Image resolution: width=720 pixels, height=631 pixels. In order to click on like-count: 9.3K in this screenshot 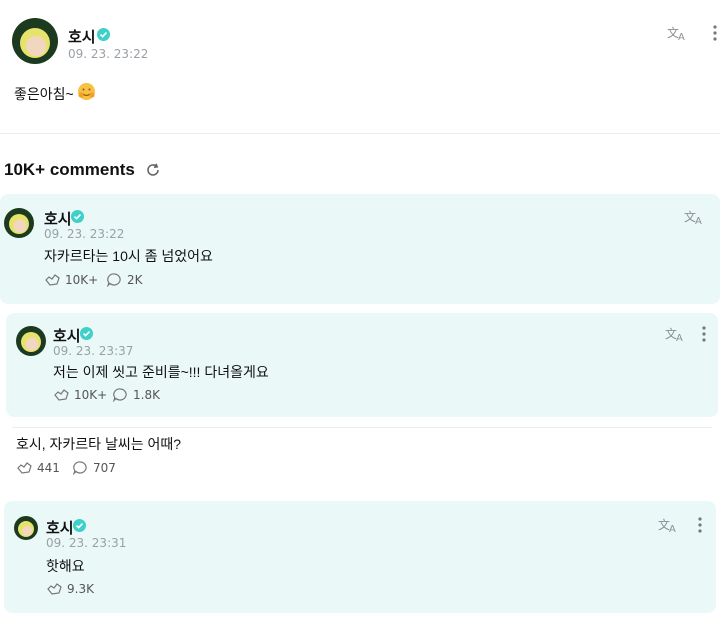, I will do `click(80, 588)`.